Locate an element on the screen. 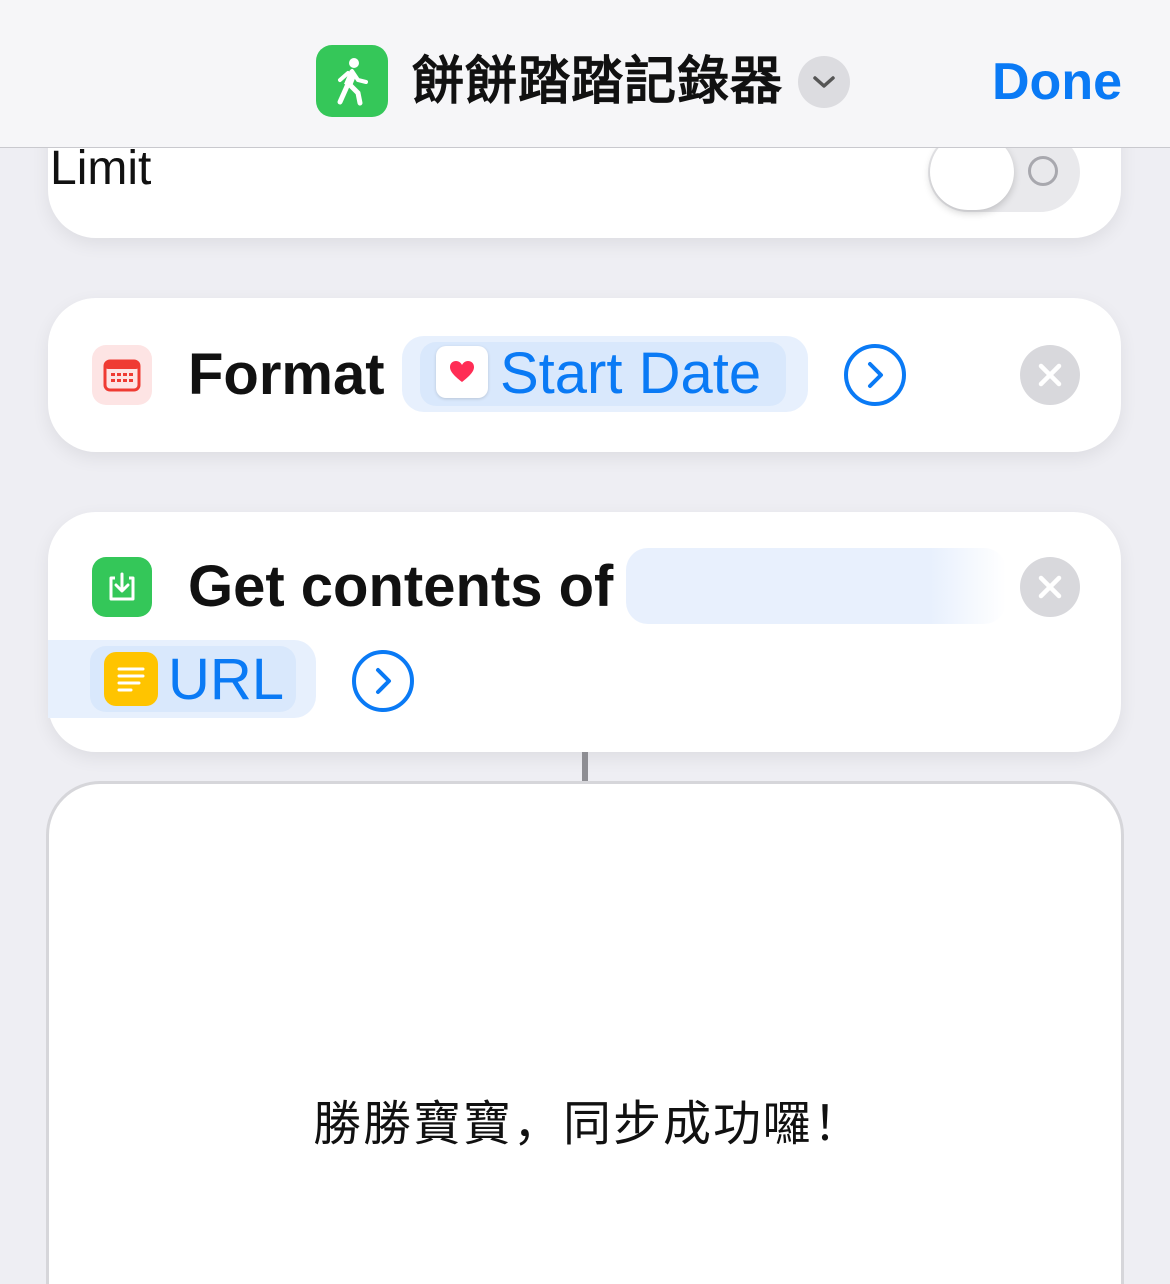  text-document-icon is located at coordinates (131, 679).